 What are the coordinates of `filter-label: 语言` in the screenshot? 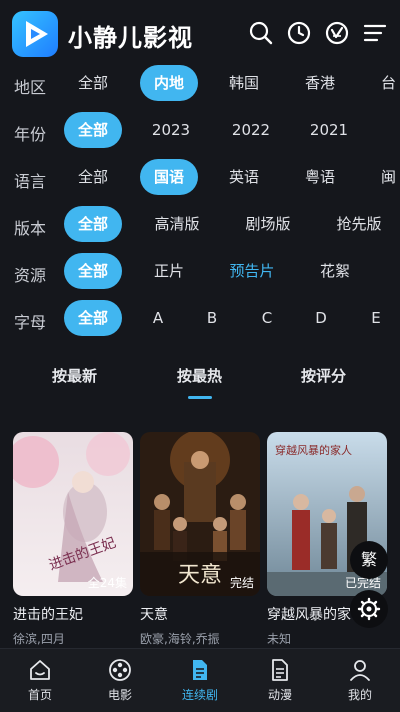 It's located at (30, 181).